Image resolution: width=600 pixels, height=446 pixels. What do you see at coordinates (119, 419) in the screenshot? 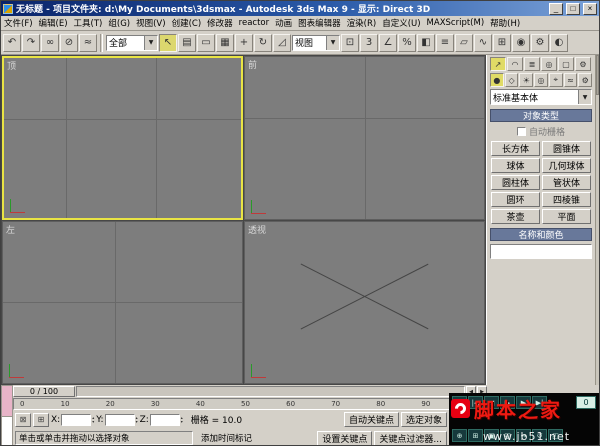
I see `y-coordinate-field` at bounding box center [119, 419].